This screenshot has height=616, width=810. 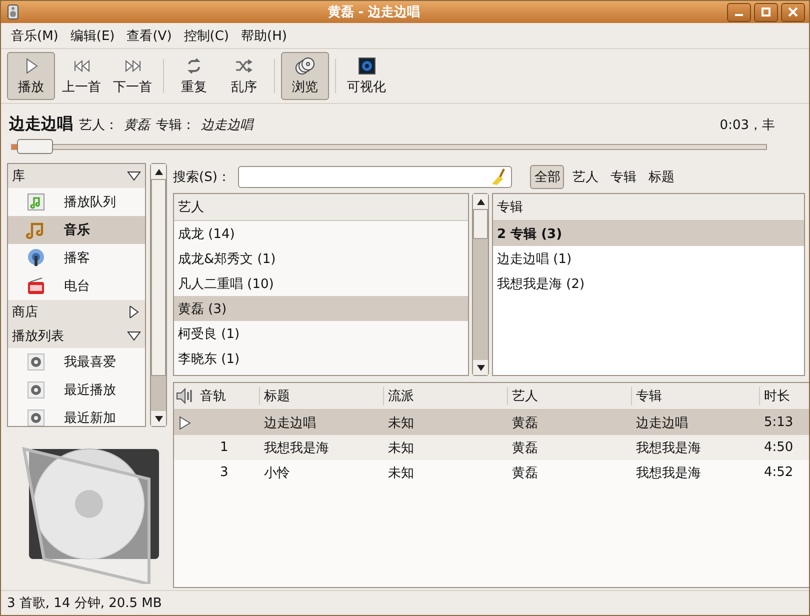 I want to click on column-header: 音轨, so click(x=228, y=396).